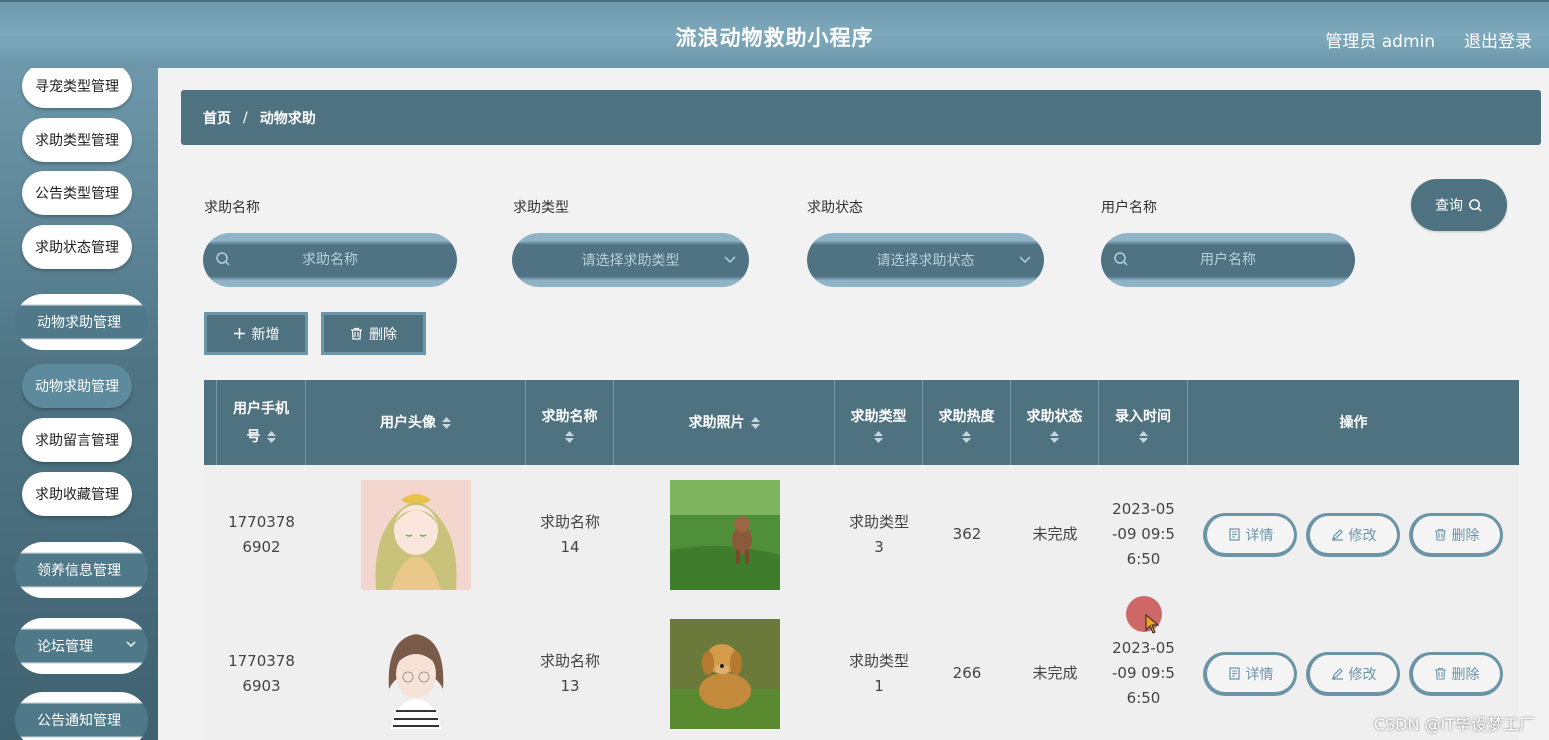 The width and height of the screenshot is (1549, 740). Describe the element at coordinates (1454, 724) in the screenshot. I see `watermark: CSDN @IT毕设梦工厂` at that location.